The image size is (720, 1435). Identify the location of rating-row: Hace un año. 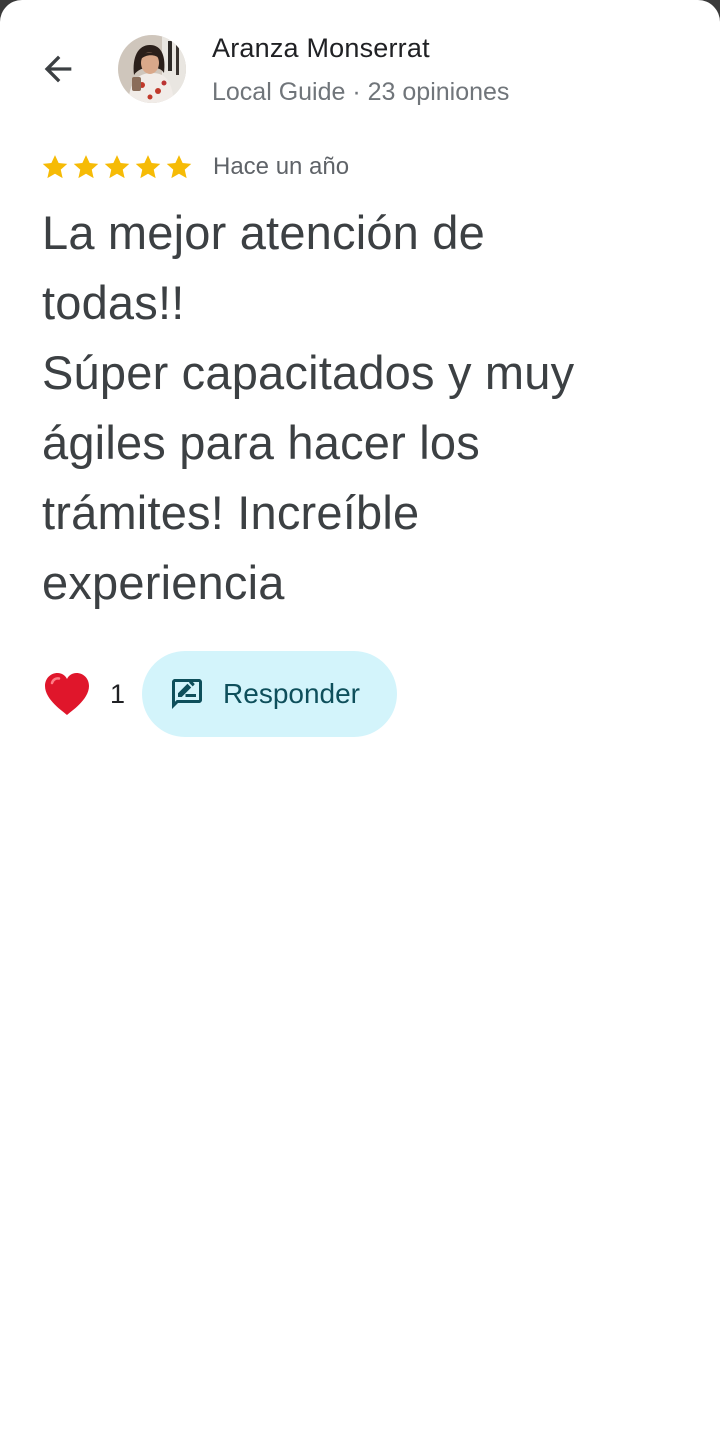
(194, 167).